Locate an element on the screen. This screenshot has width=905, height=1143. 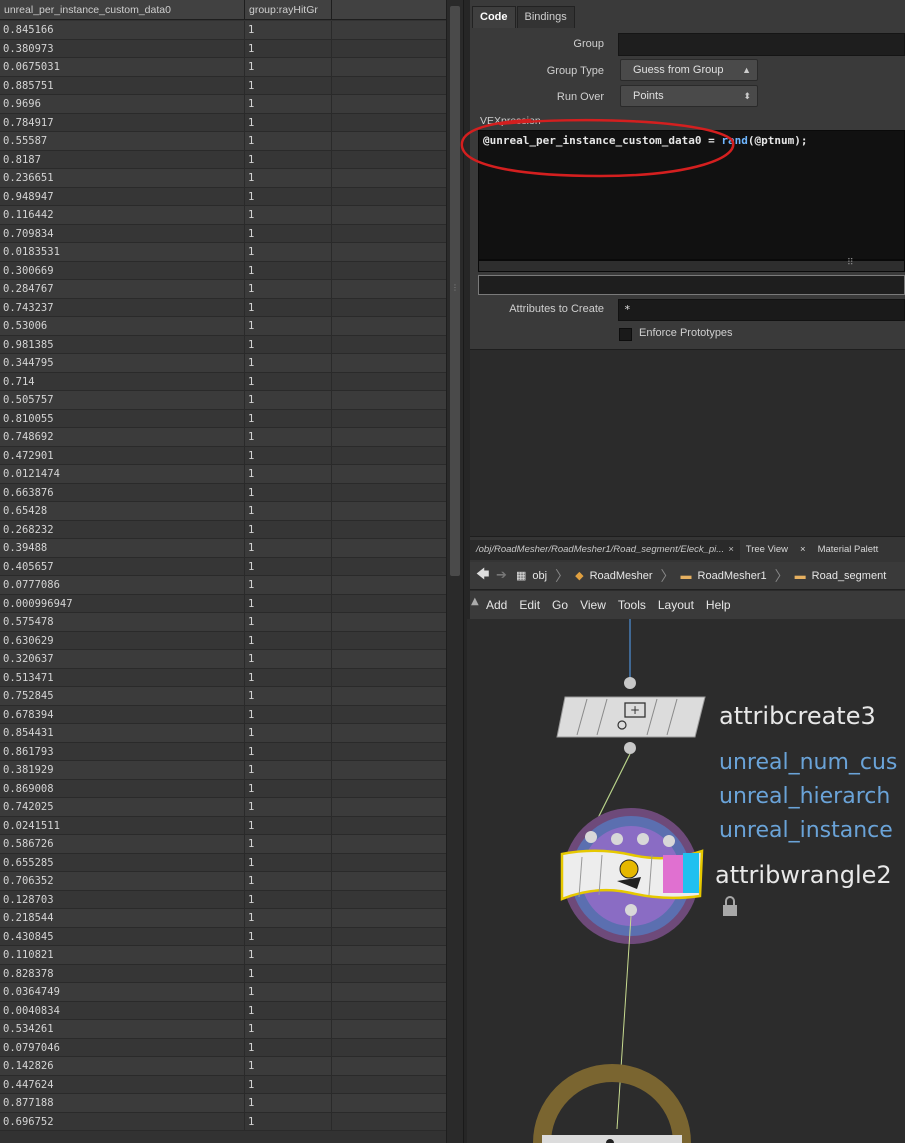
table-row: 0.861793 1 is located at coordinates (223, 751).